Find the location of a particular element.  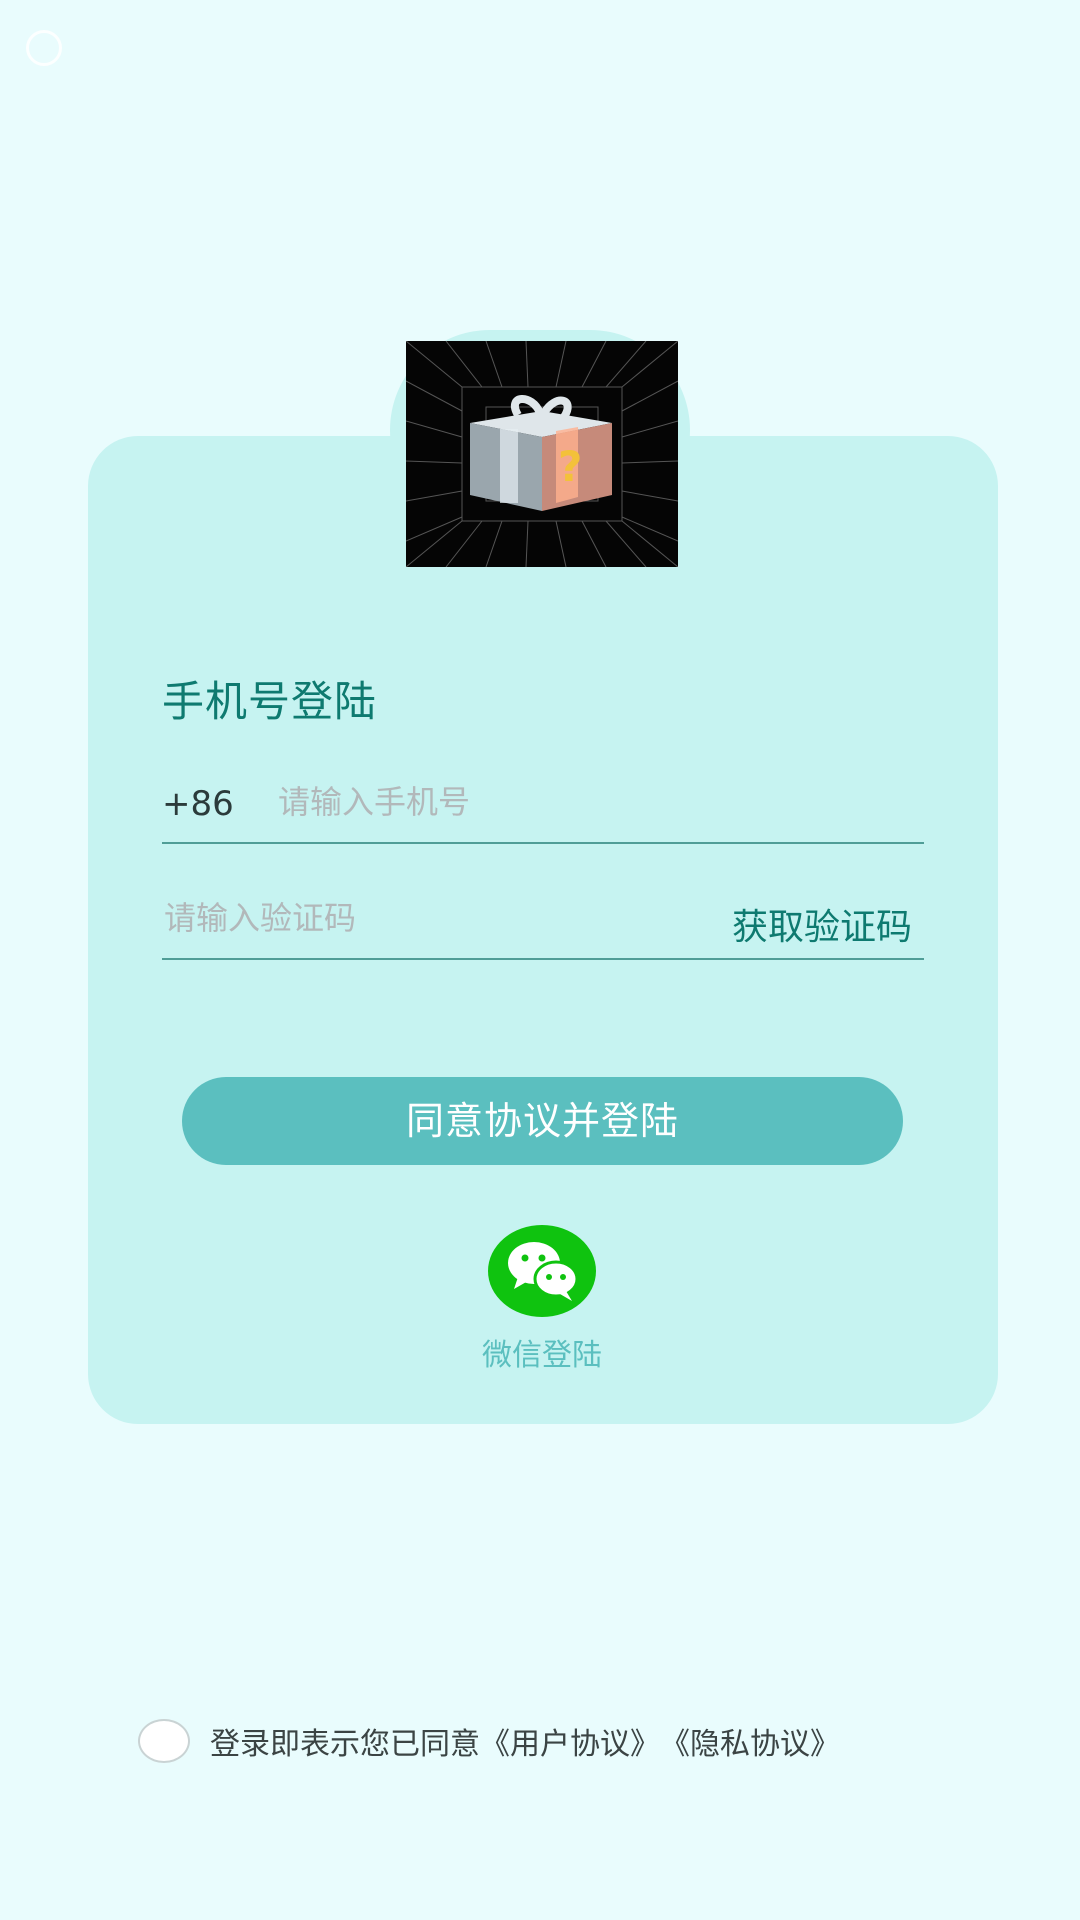

agreement-row: 登录即表示您已同意 《用户协议》 《隐私协议》 is located at coordinates (489, 1741).